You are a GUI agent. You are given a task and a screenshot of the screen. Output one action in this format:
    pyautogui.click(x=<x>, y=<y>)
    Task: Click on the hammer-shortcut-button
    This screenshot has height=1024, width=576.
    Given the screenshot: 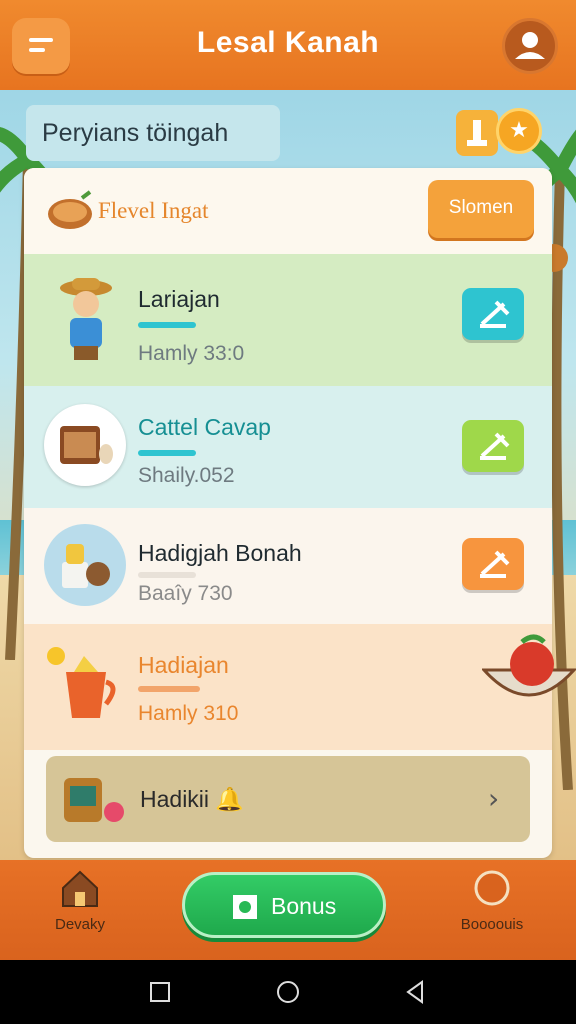 What is the action you would take?
    pyautogui.click(x=477, y=133)
    